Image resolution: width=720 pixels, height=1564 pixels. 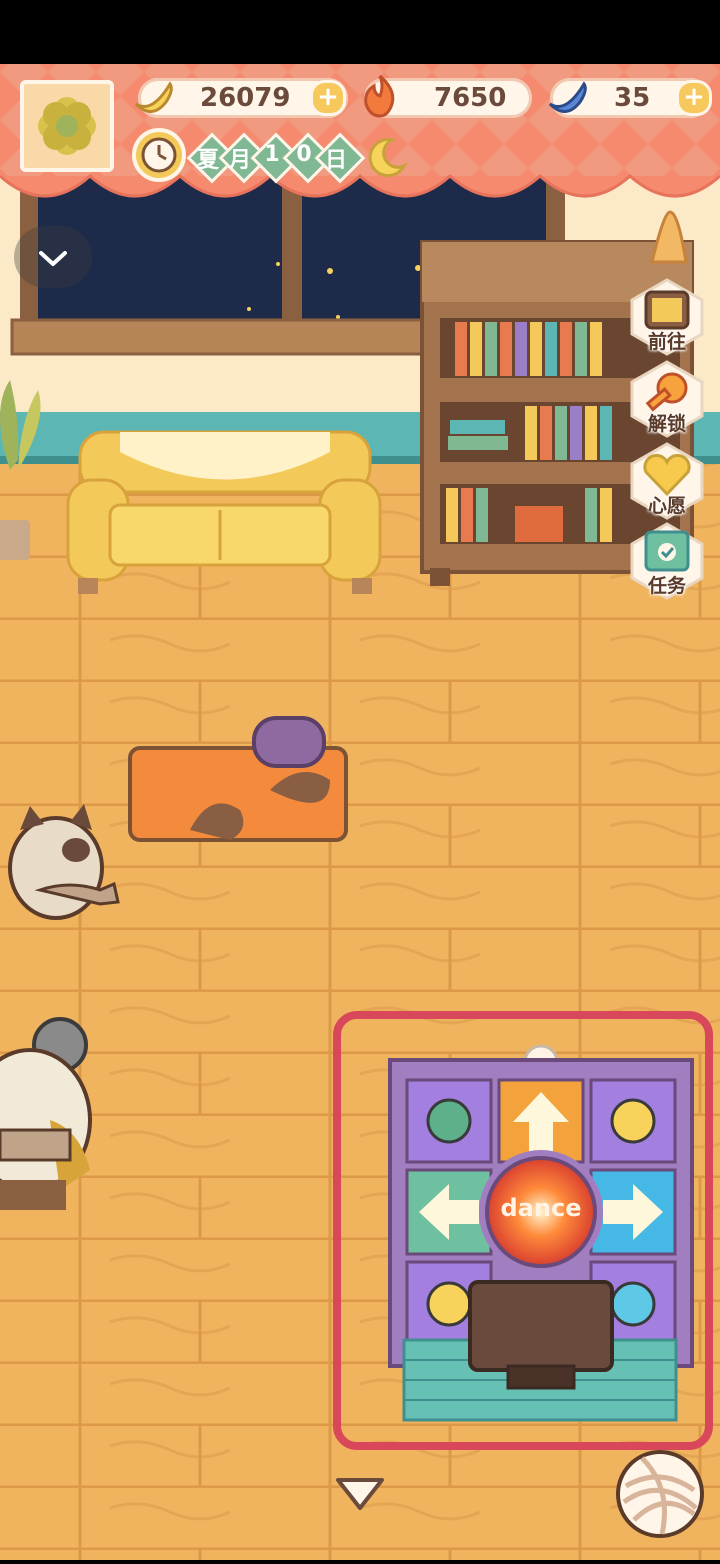 I want to click on dance-pad, so click(x=523, y=1230).